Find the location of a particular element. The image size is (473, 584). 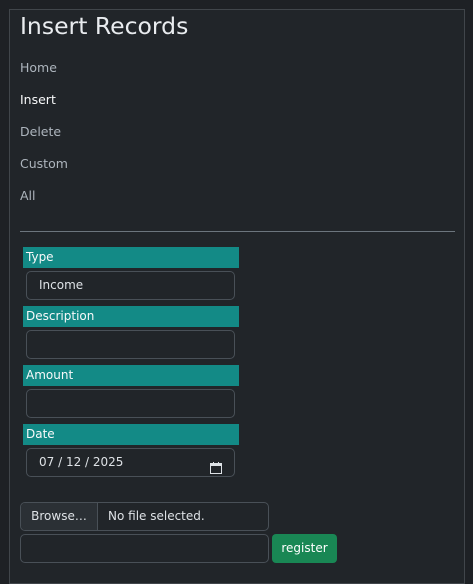

nav-item-delete: Delete is located at coordinates (44, 138).